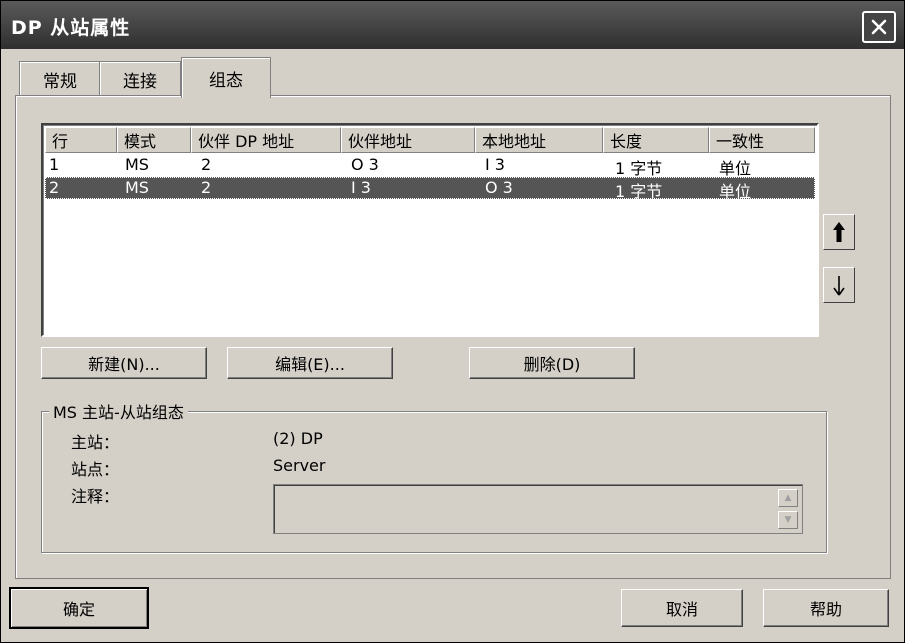 The image size is (905, 643). I want to click on move-up-button, so click(839, 232).